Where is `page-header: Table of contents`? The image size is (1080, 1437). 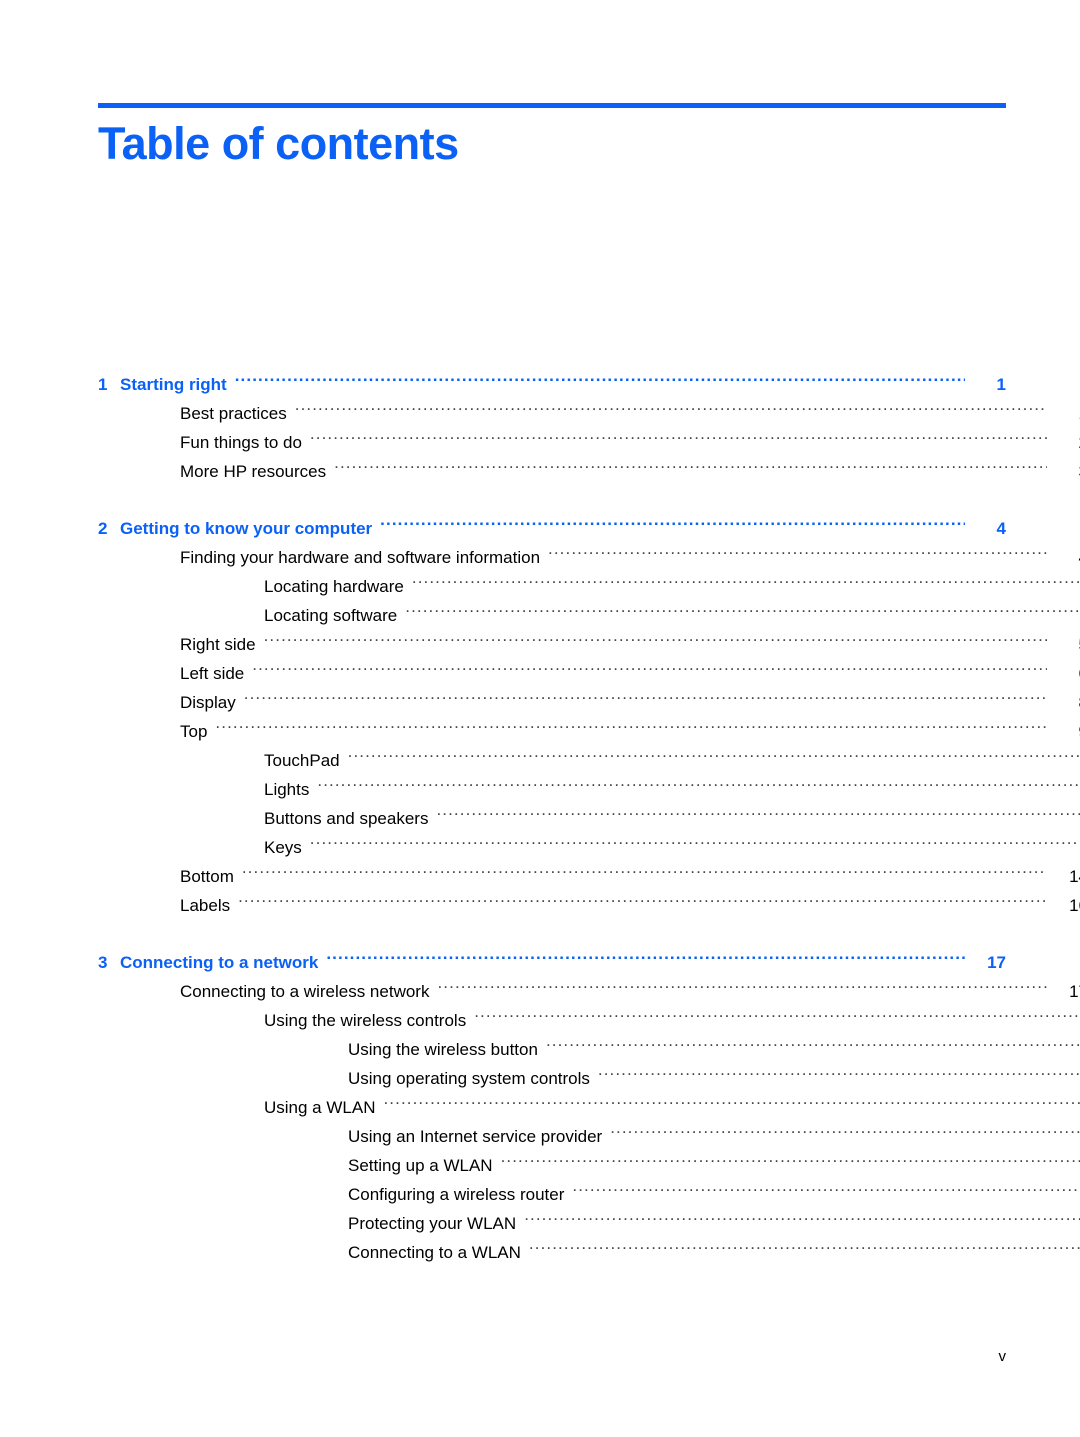 page-header: Table of contents is located at coordinates (552, 136).